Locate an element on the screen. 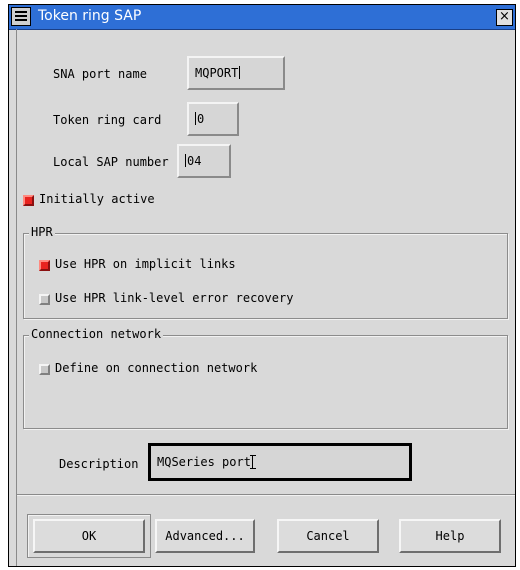 This screenshot has height=570, width=520. define-on-connection-network-checkbox is located at coordinates (44, 369).